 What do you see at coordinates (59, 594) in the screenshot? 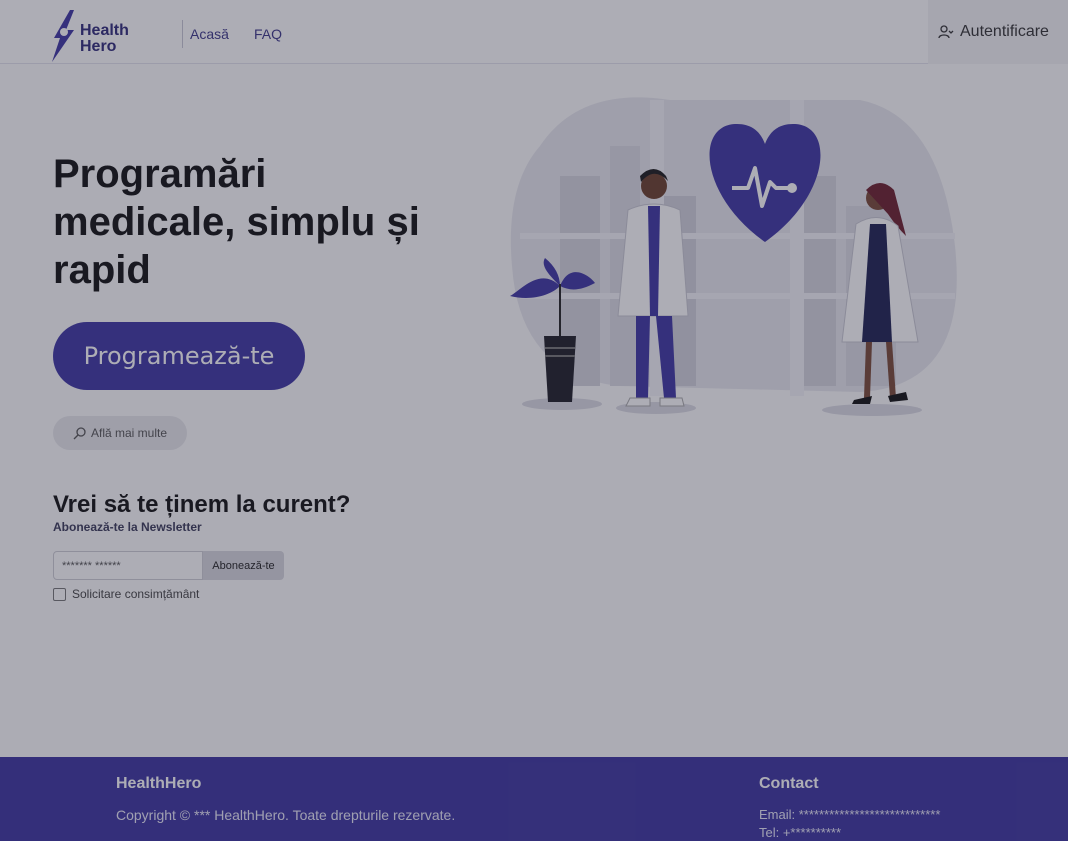
I see `consent-checkbox` at bounding box center [59, 594].